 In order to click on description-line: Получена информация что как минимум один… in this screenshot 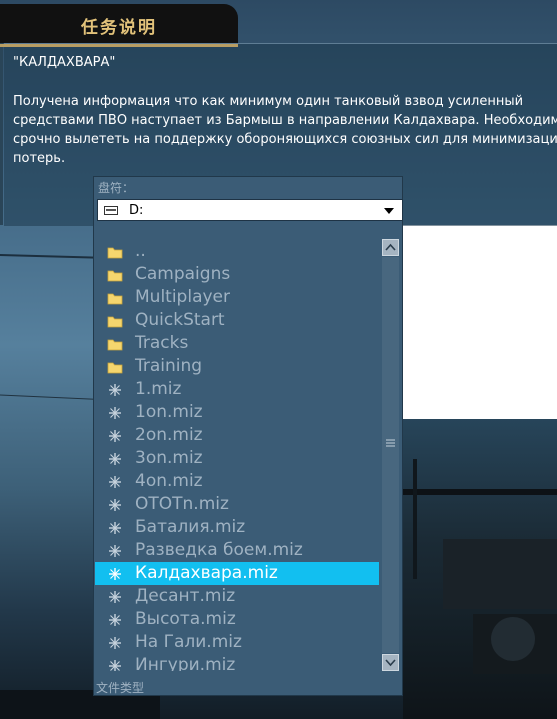, I will do `click(268, 101)`.